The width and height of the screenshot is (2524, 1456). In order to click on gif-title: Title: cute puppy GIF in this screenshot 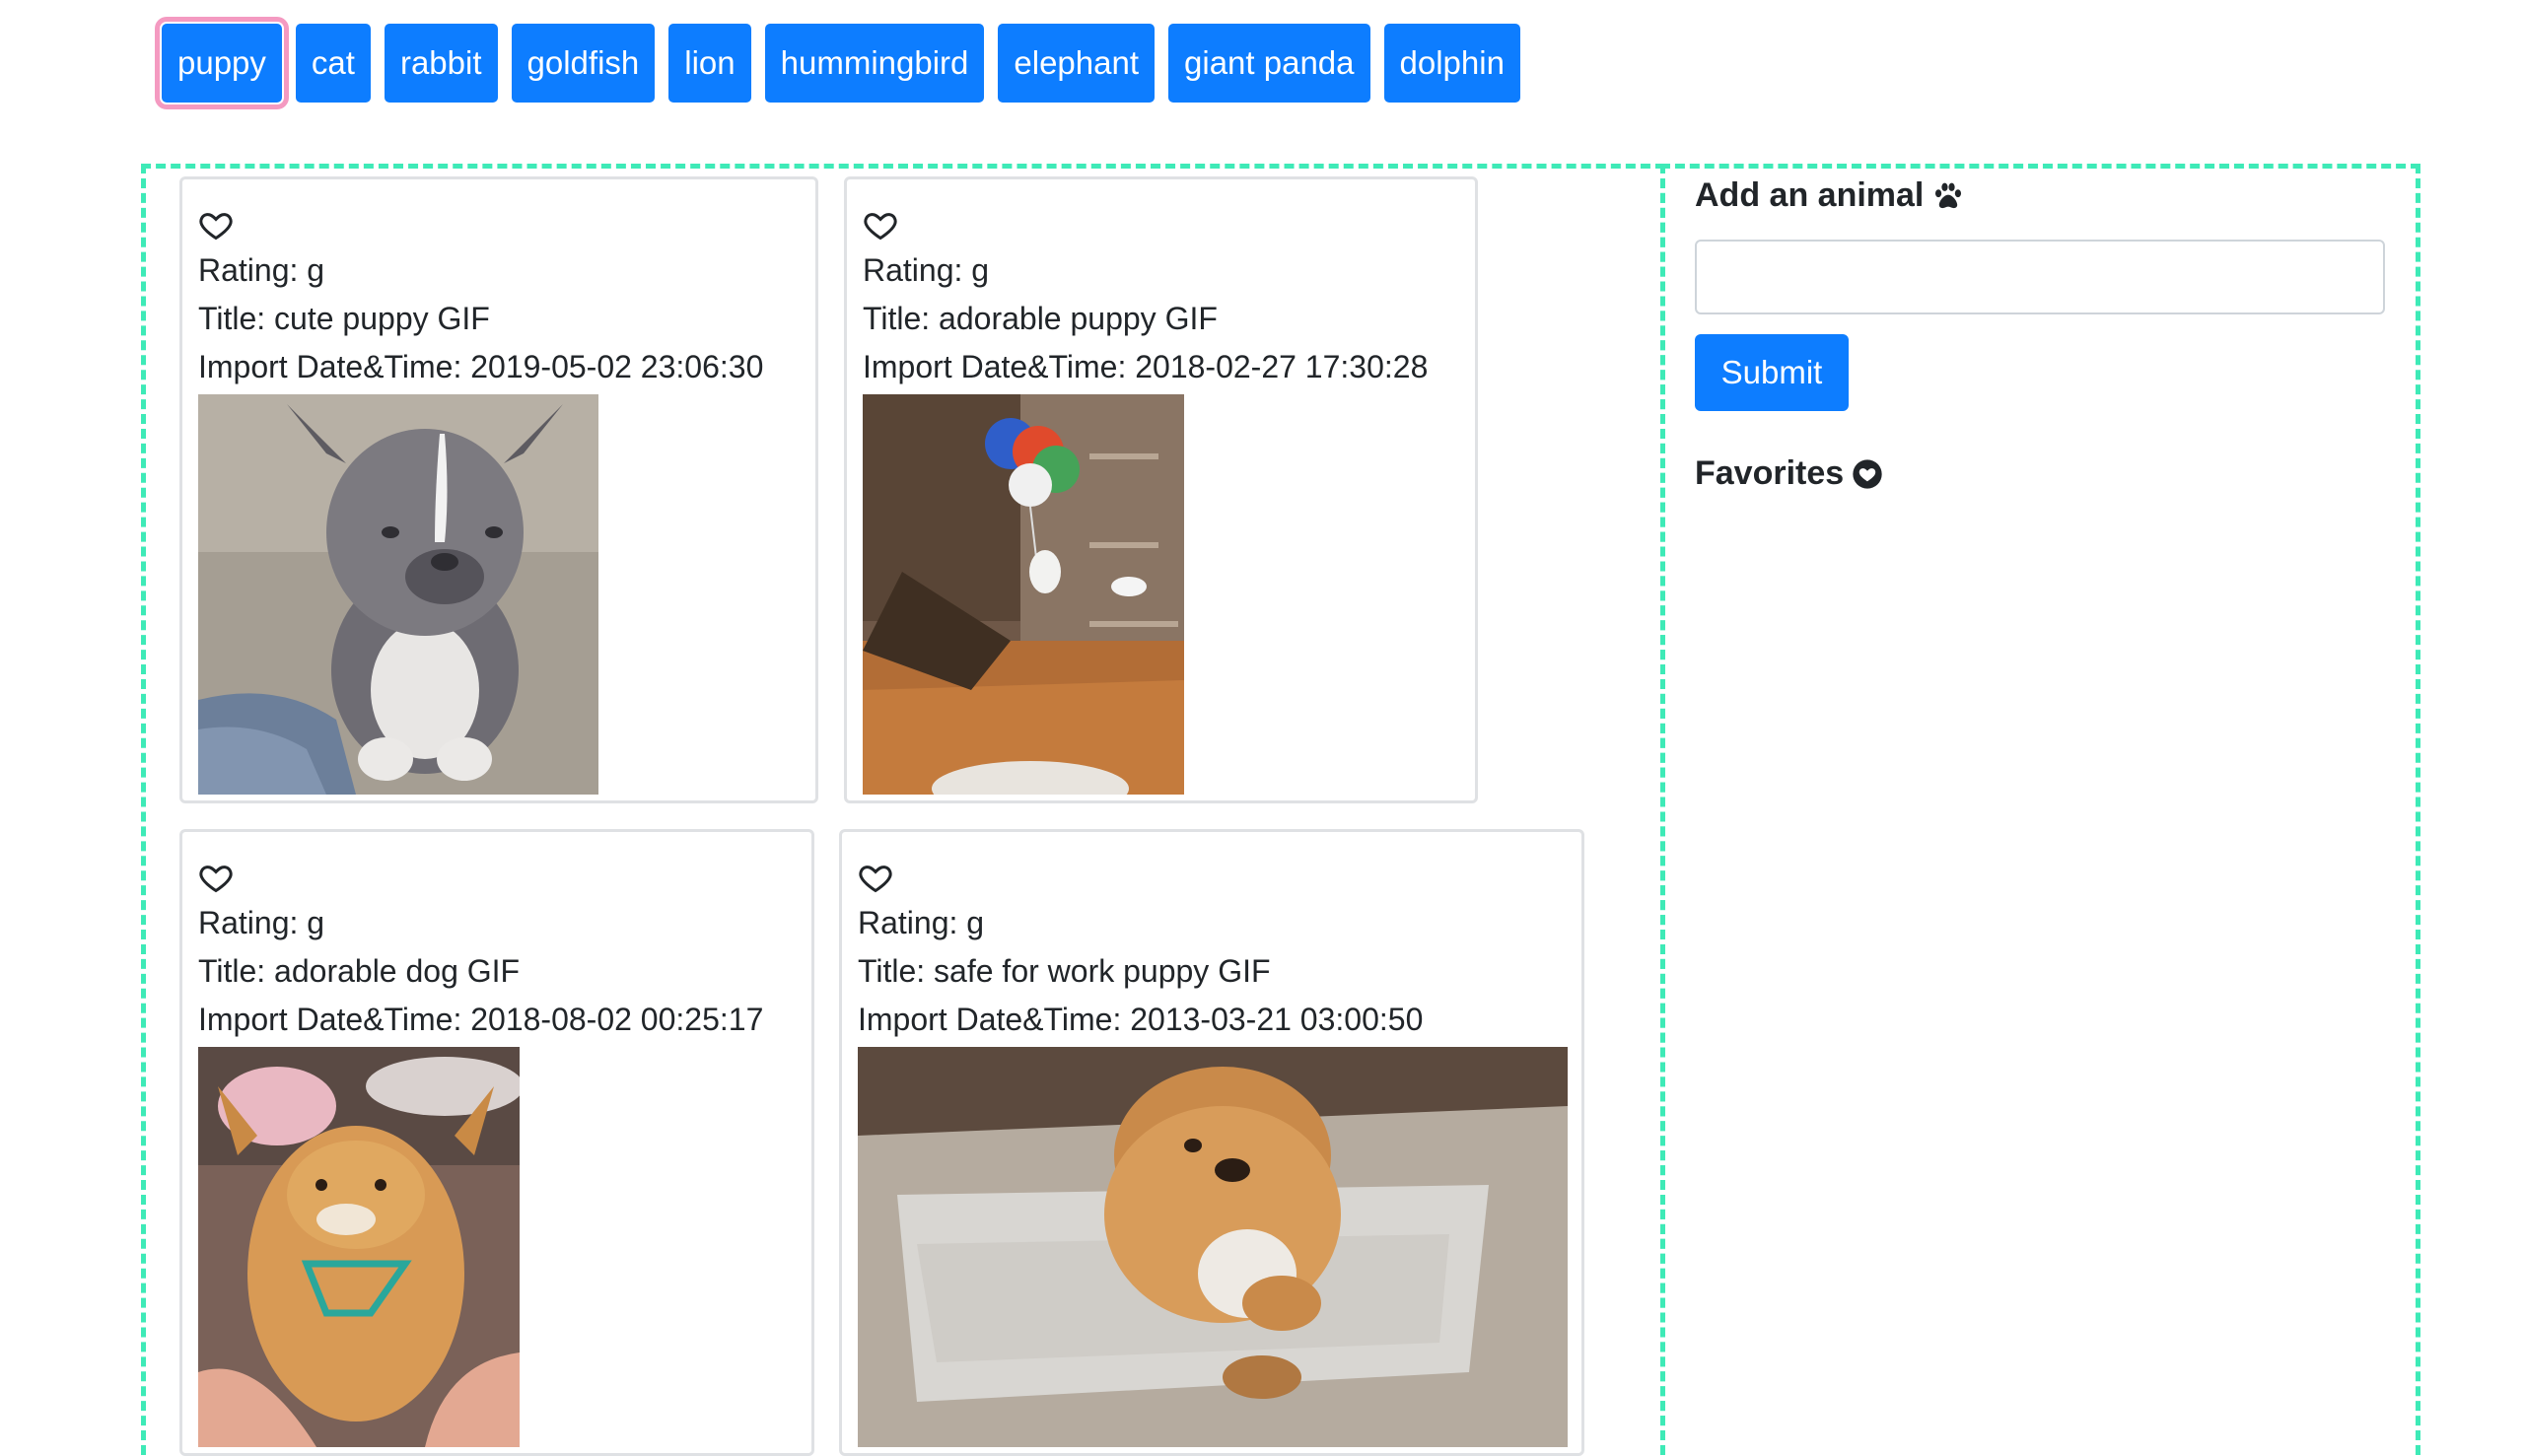, I will do `click(344, 318)`.